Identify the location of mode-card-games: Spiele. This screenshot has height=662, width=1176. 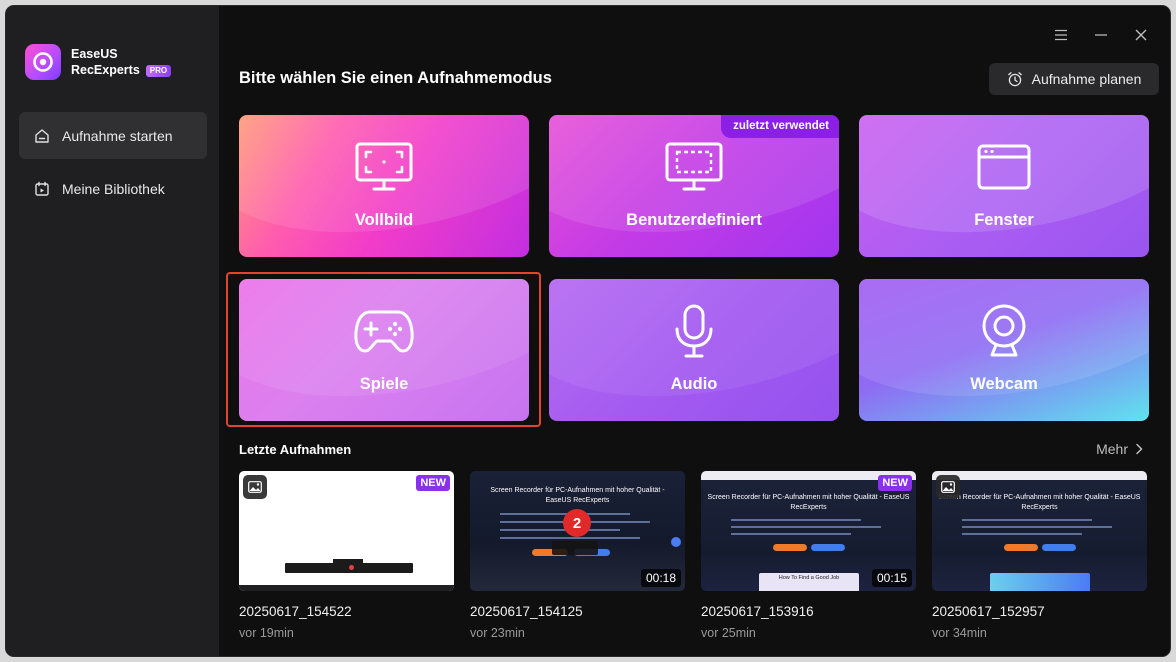
(384, 350).